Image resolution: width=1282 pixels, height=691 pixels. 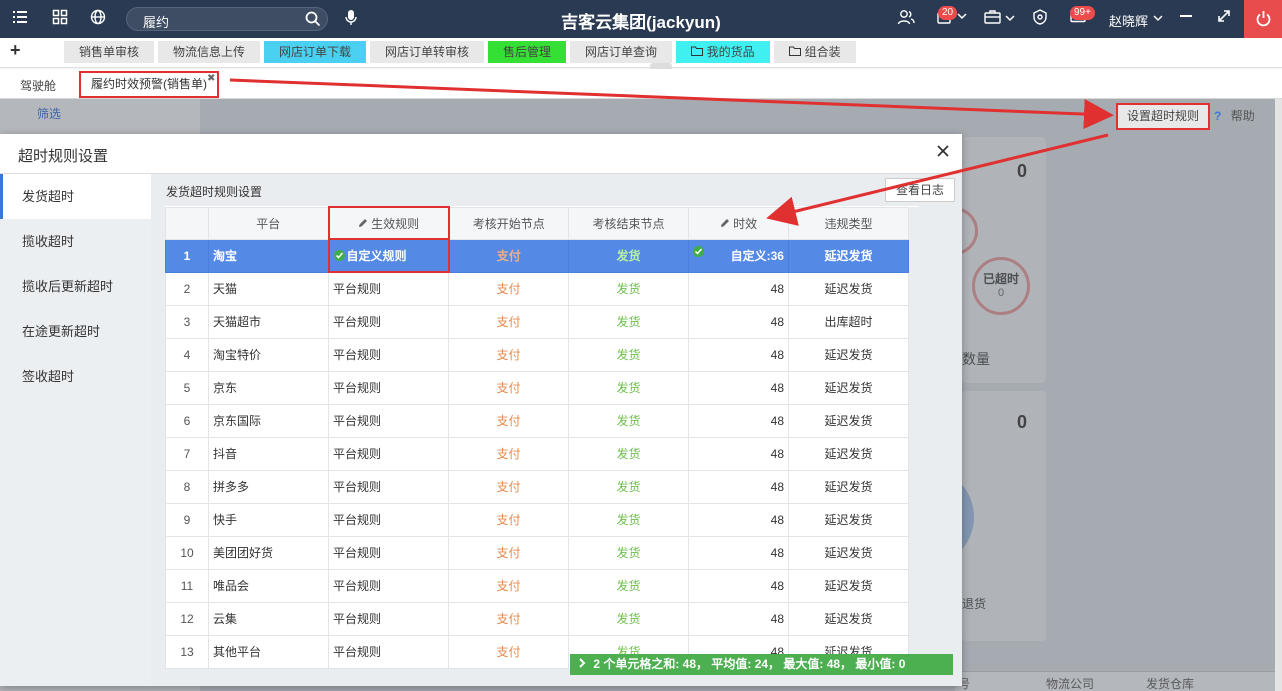 What do you see at coordinates (187, 387) in the screenshot?
I see `cell-index: 5` at bounding box center [187, 387].